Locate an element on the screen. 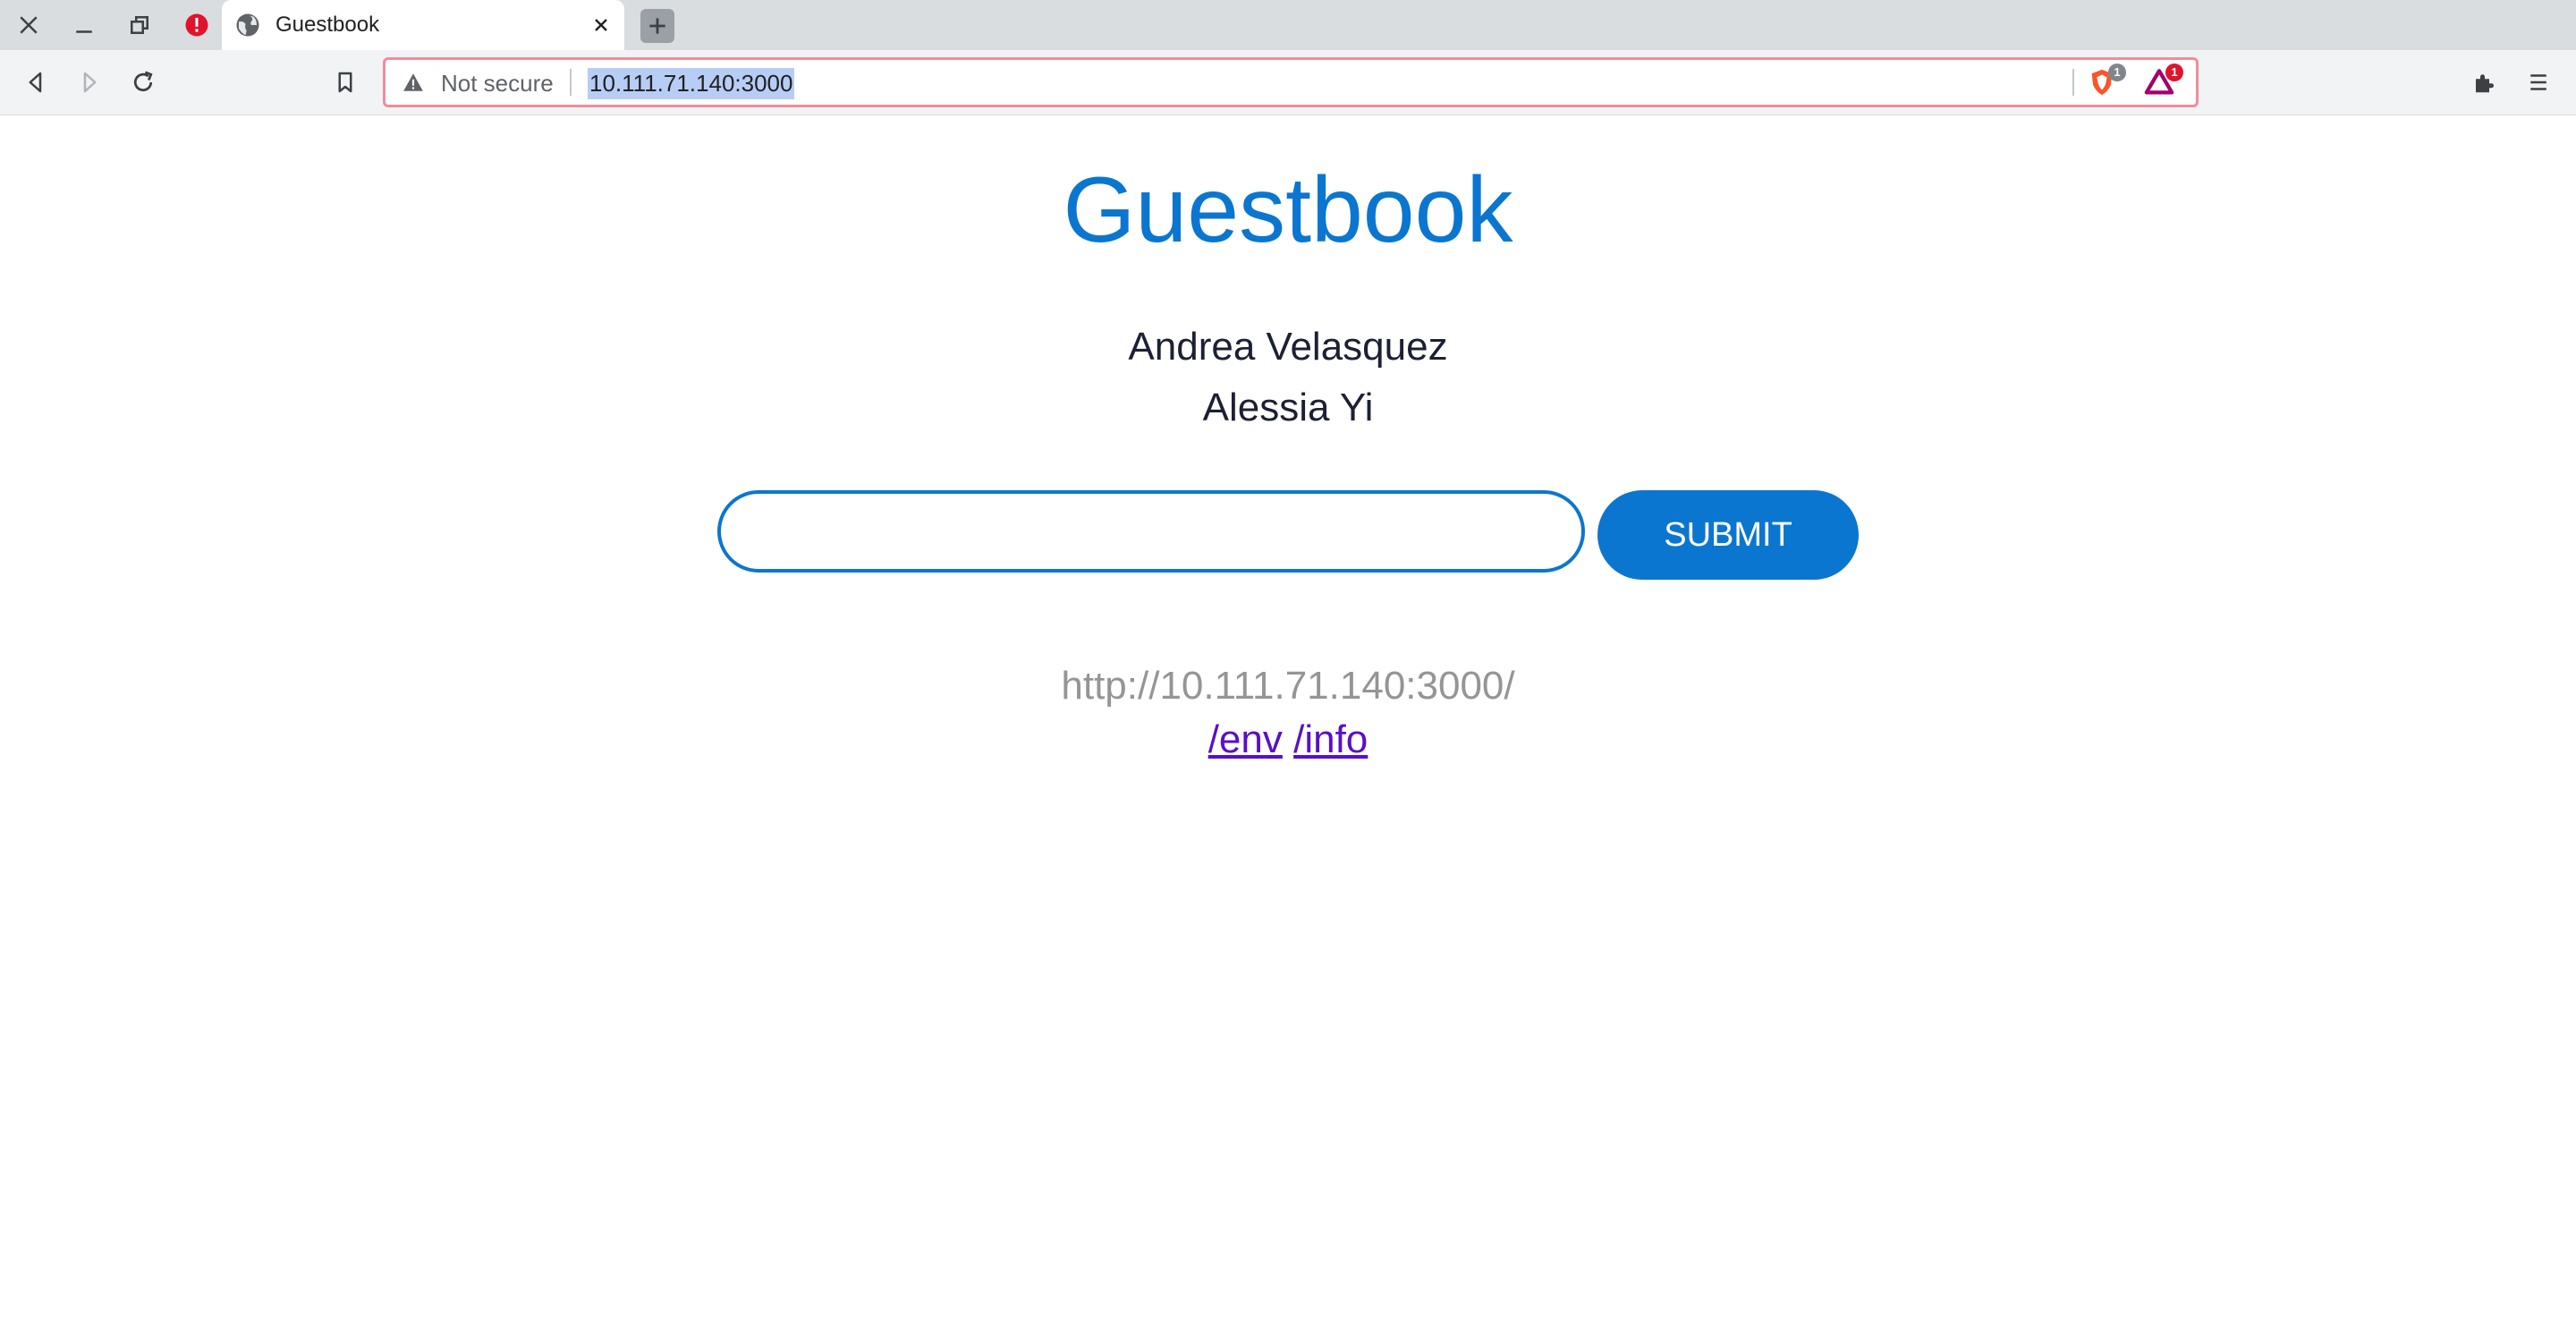 This screenshot has width=2576, height=1324. shield-count-badge: 1 is located at coordinates (2117, 72).